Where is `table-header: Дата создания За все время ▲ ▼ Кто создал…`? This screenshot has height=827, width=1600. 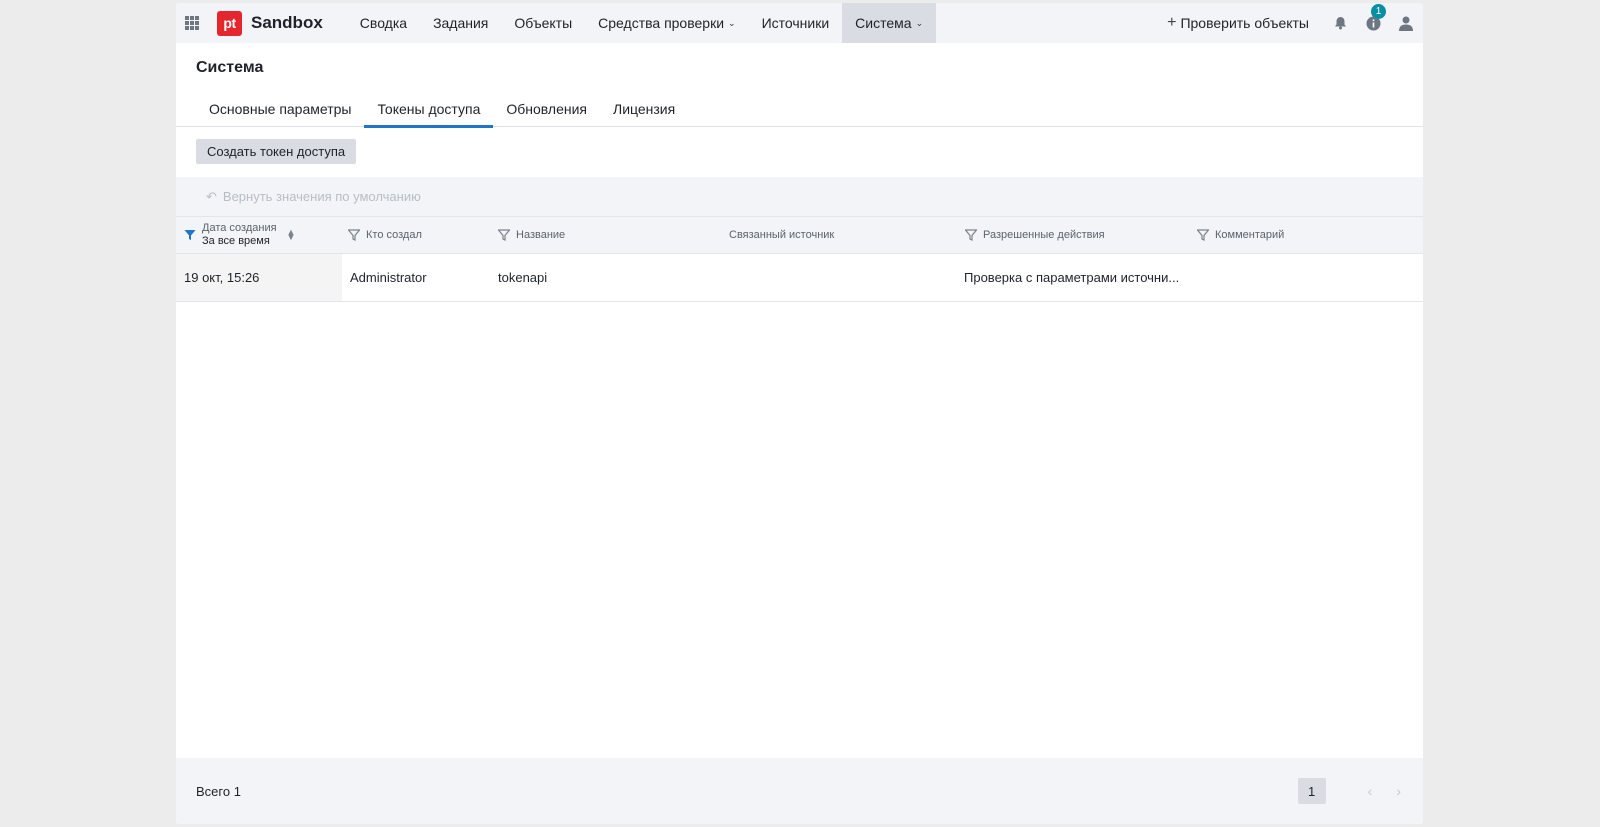 table-header: Дата создания За все время ▲ ▼ Кто создал… is located at coordinates (799, 235).